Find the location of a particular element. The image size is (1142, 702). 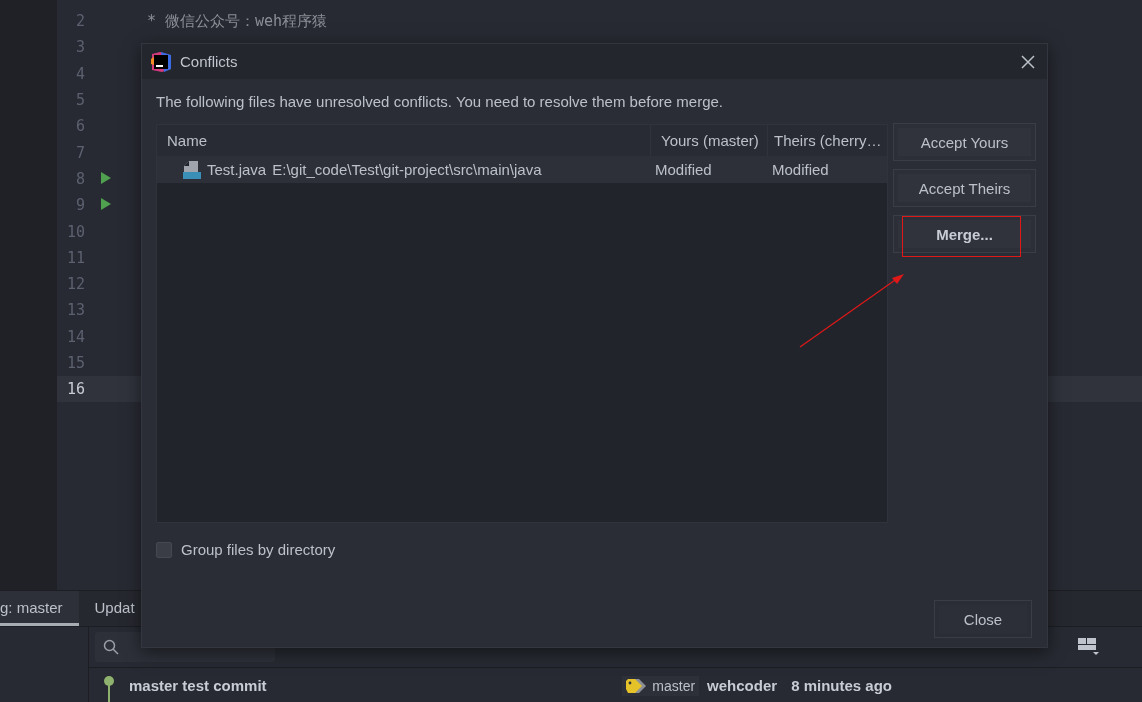

checkbox-label: Group files by directory is located at coordinates (258, 549).